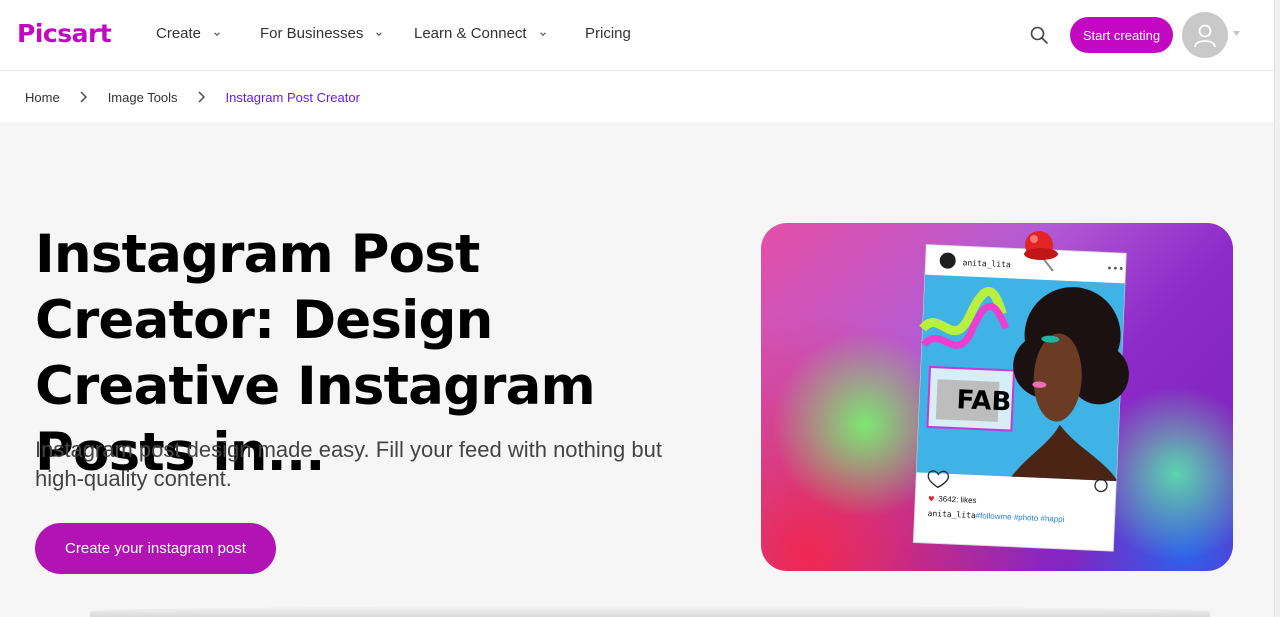 The height and width of the screenshot is (617, 1280). I want to click on breadcrumb-current: Instagram Post Creator, so click(293, 97).